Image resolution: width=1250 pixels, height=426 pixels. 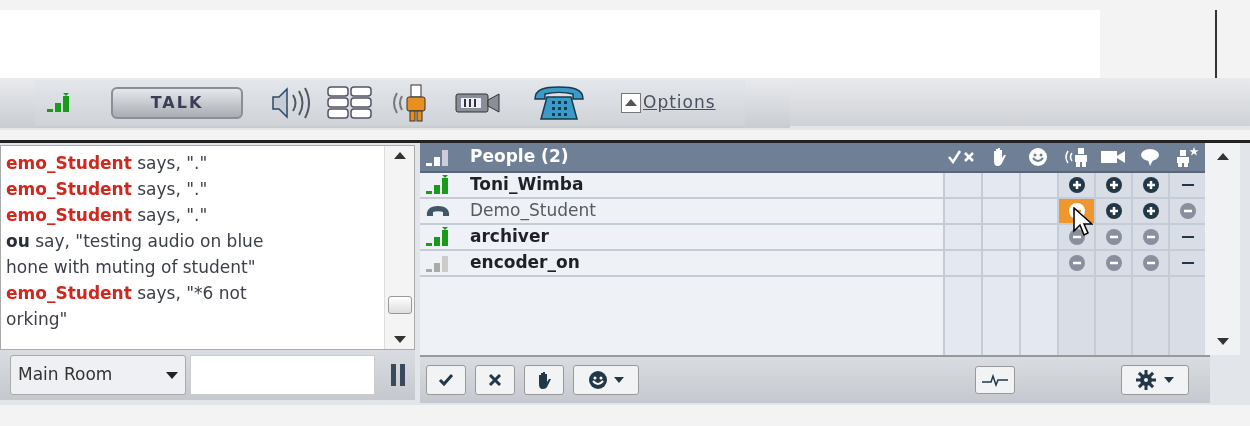 I want to click on settings-button, so click(x=1155, y=380).